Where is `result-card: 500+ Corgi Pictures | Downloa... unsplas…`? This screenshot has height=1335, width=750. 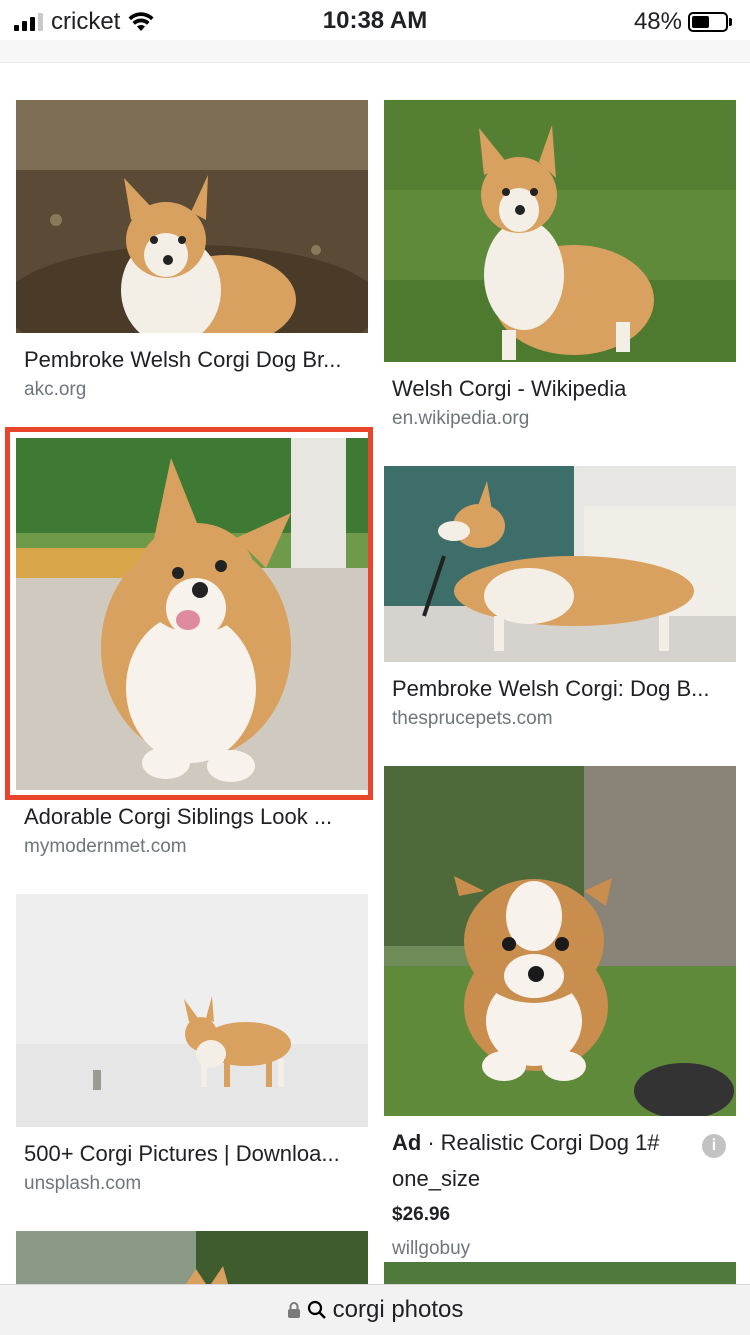
result-card: 500+ Corgi Pictures | Downloa... unsplas… is located at coordinates (192, 1044).